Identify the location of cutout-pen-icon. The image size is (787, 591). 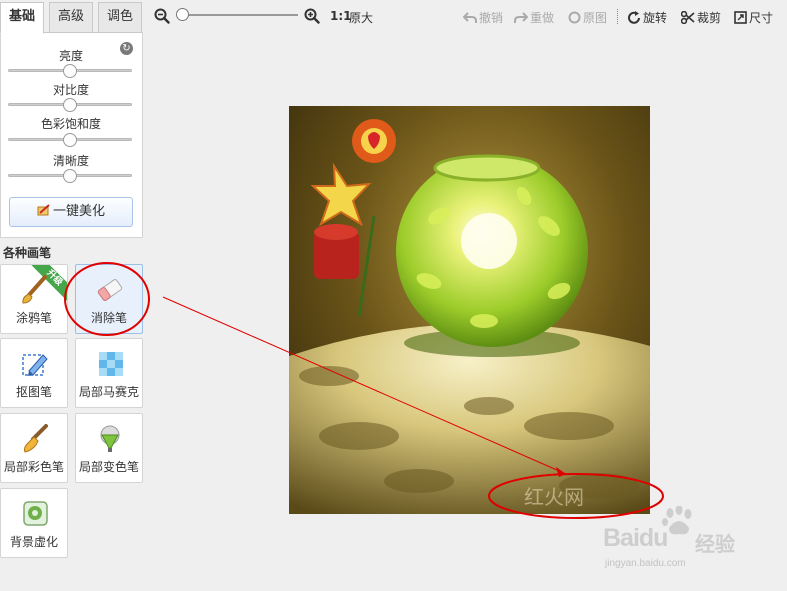
(35, 365).